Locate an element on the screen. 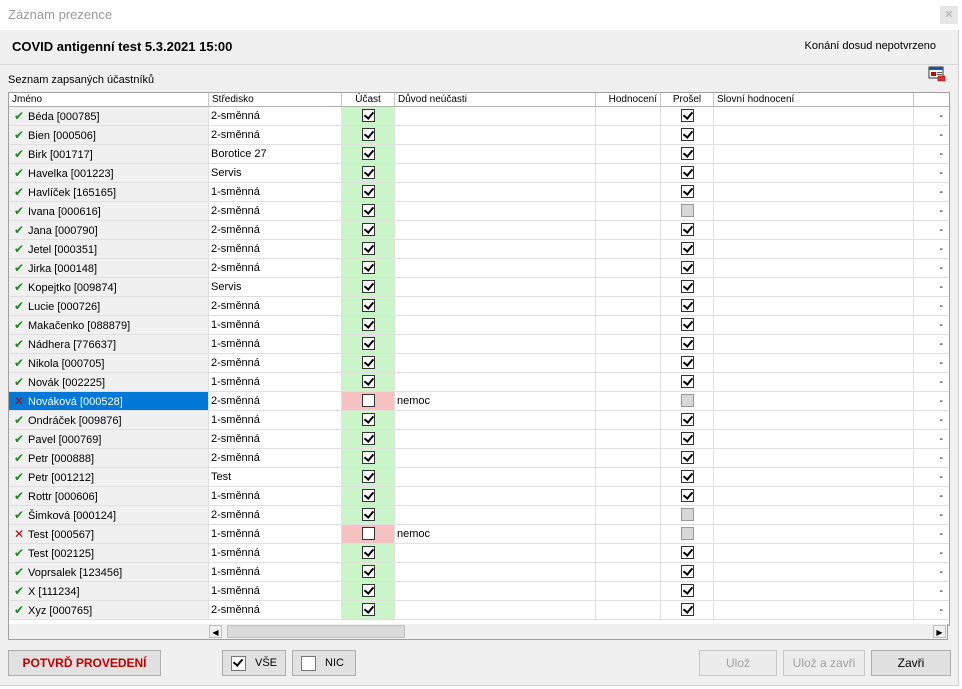 This screenshot has height=689, width=962. table-row: ✔ Jetel [000351] 2-směnná - is located at coordinates (479, 249).